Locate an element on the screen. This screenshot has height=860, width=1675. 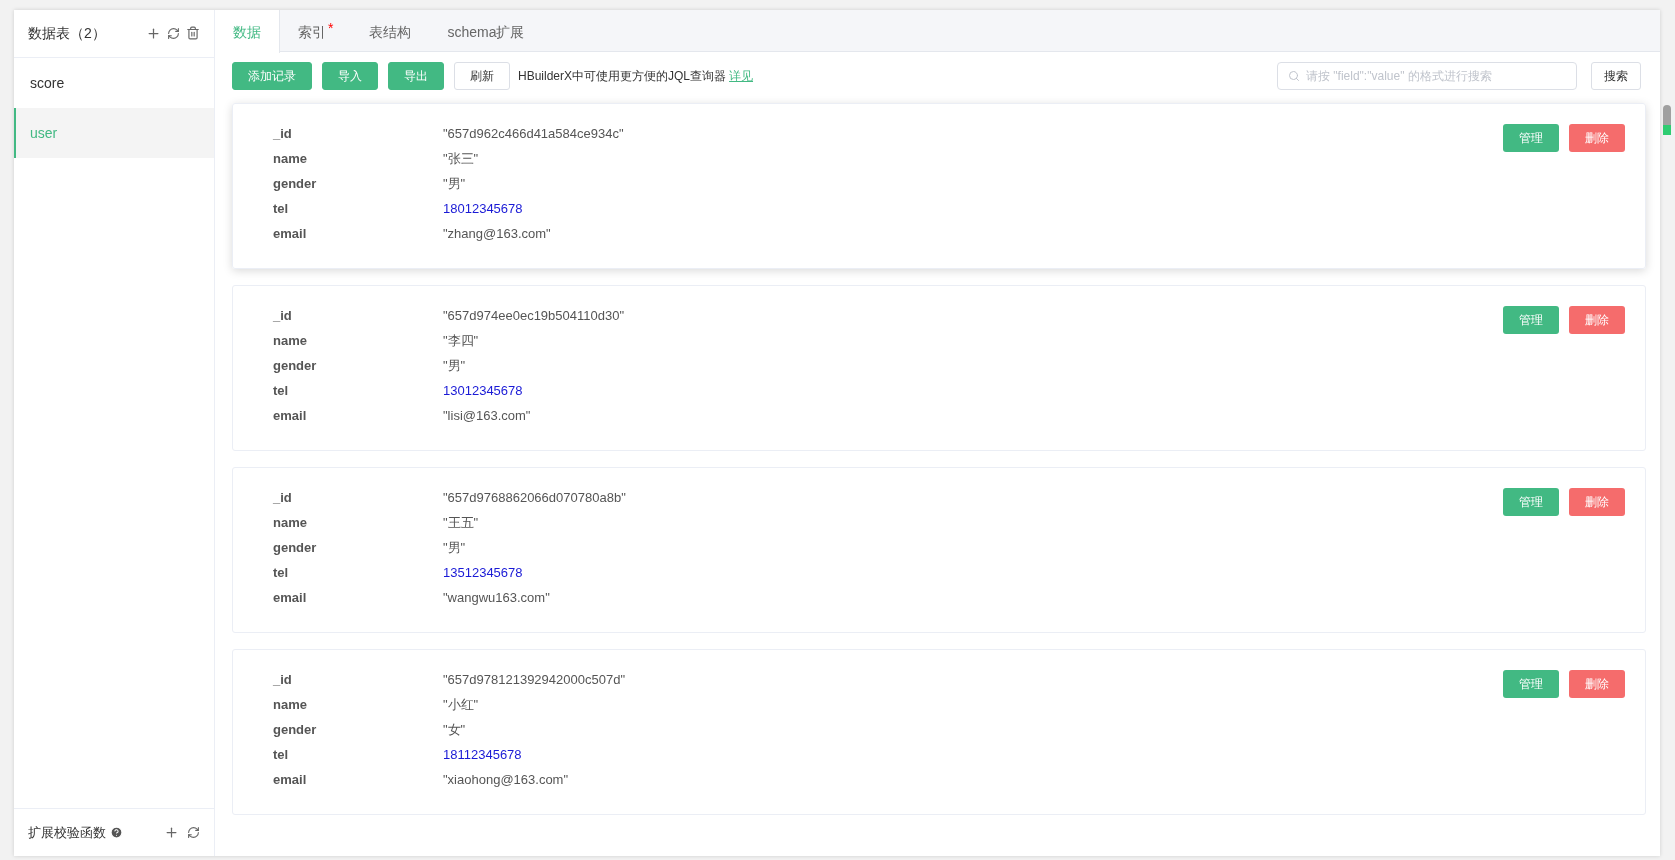
tab: 索引* is located at coordinates (316, 31).